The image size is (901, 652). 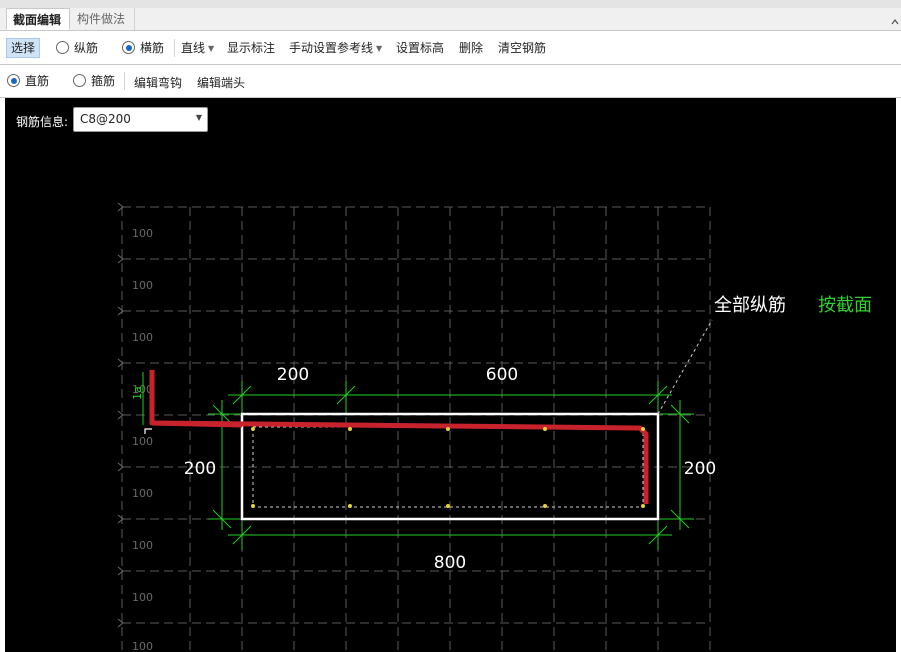 I want to click on longitudinal-label: 纵筋, so click(x=86, y=48).